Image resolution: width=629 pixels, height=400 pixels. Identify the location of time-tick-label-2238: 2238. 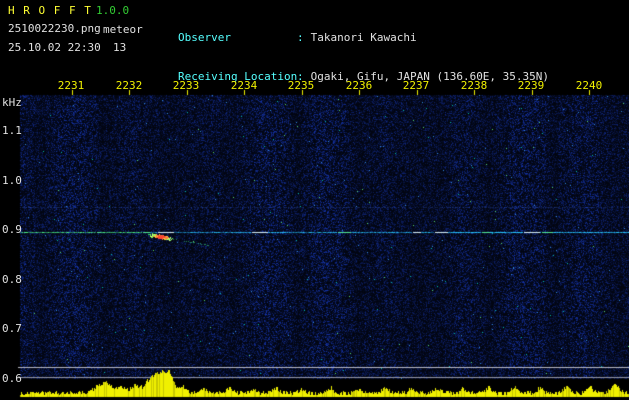
(474, 85).